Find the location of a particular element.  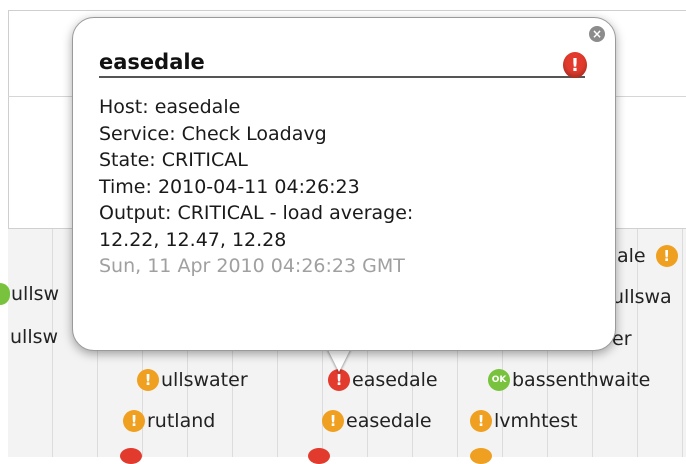

host-line: Host: easedale is located at coordinates (170, 107).